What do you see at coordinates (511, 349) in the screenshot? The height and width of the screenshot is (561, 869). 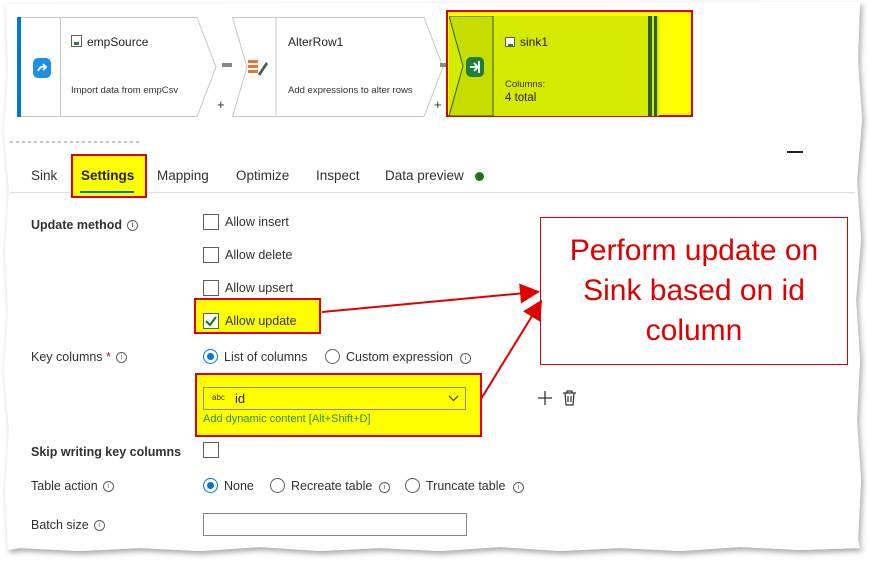 I see `arrow-to-key-column` at bounding box center [511, 349].